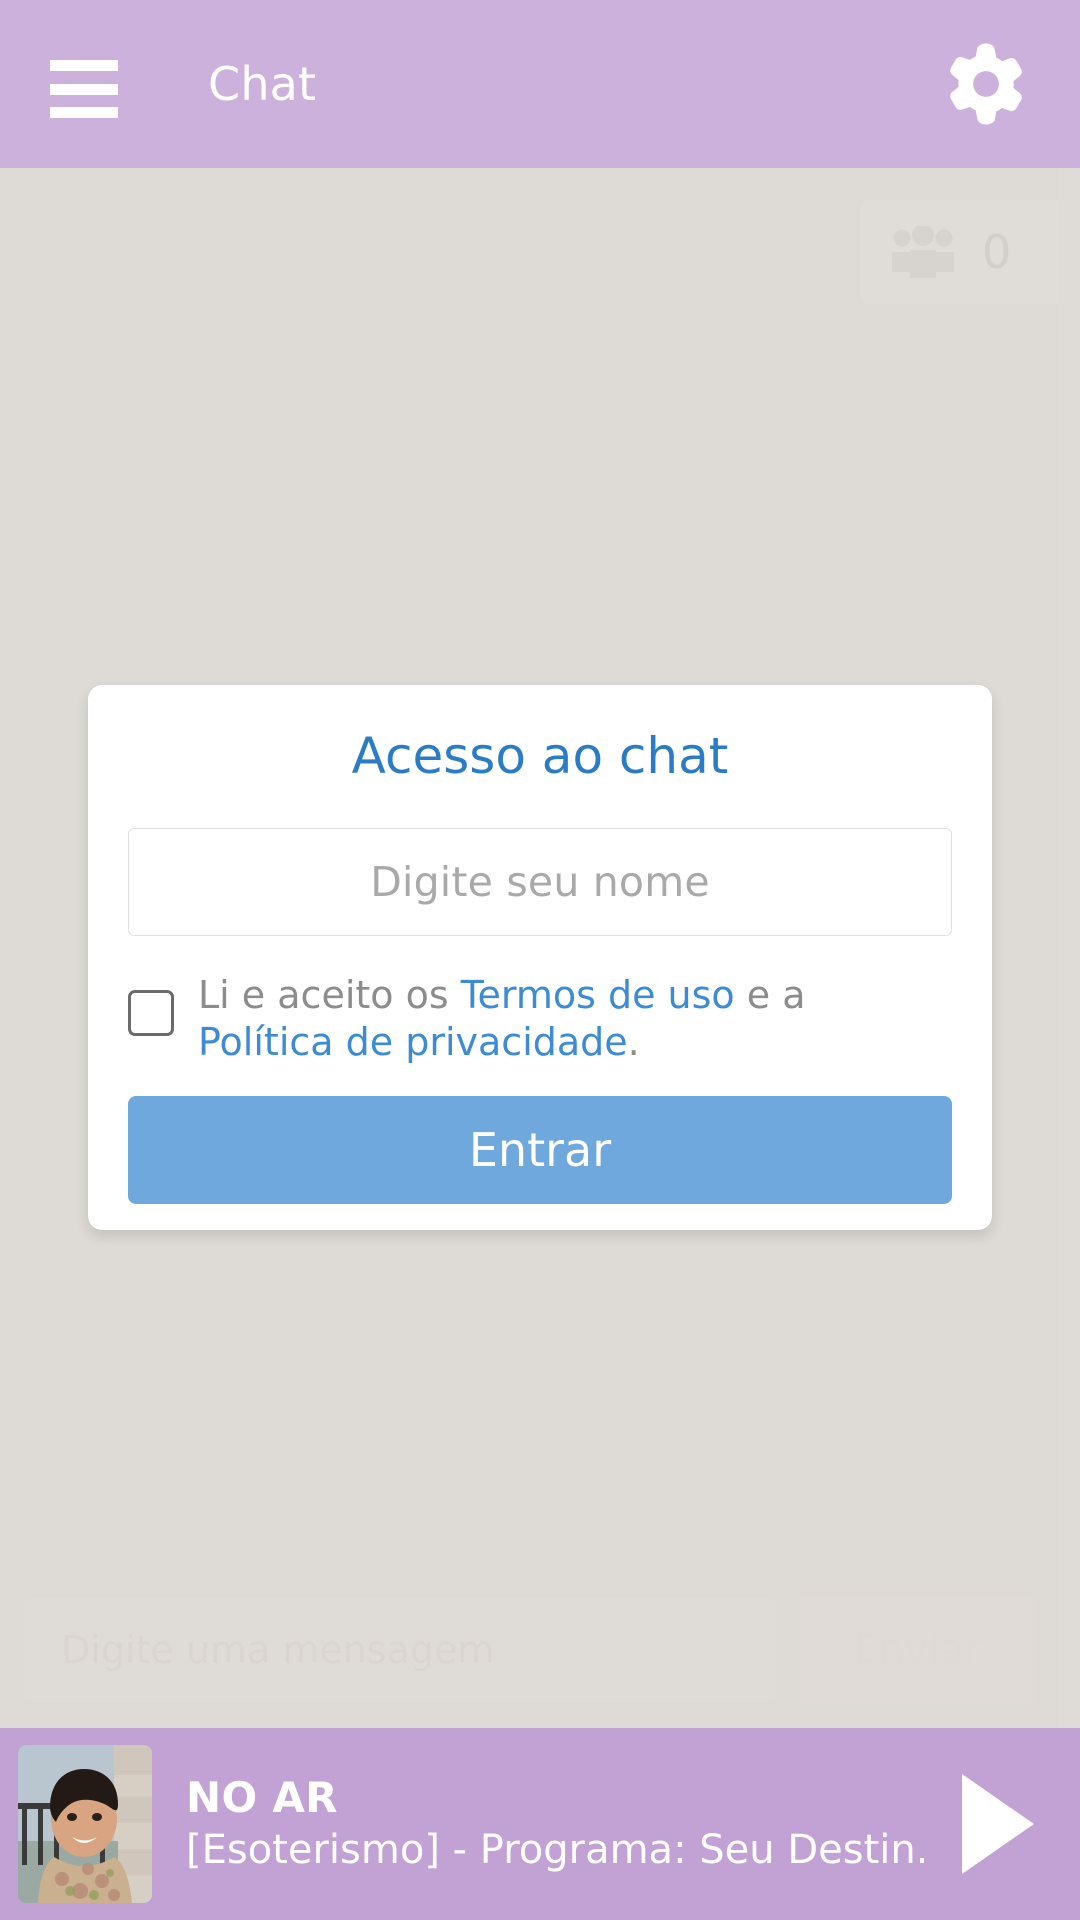  What do you see at coordinates (633, 1042) in the screenshot?
I see `terms-suffix: .` at bounding box center [633, 1042].